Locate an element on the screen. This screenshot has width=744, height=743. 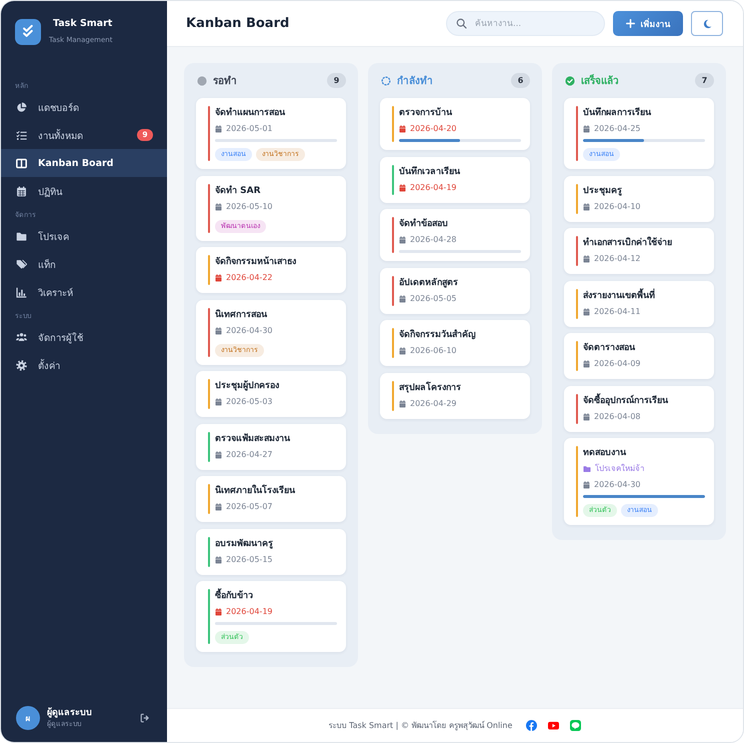
tags-icon is located at coordinates (21, 264).